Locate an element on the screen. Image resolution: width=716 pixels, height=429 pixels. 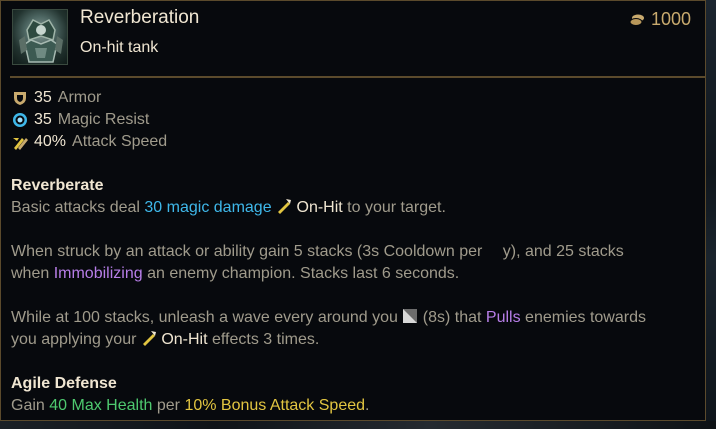
pulls-keyword: Pulls is located at coordinates (503, 317).